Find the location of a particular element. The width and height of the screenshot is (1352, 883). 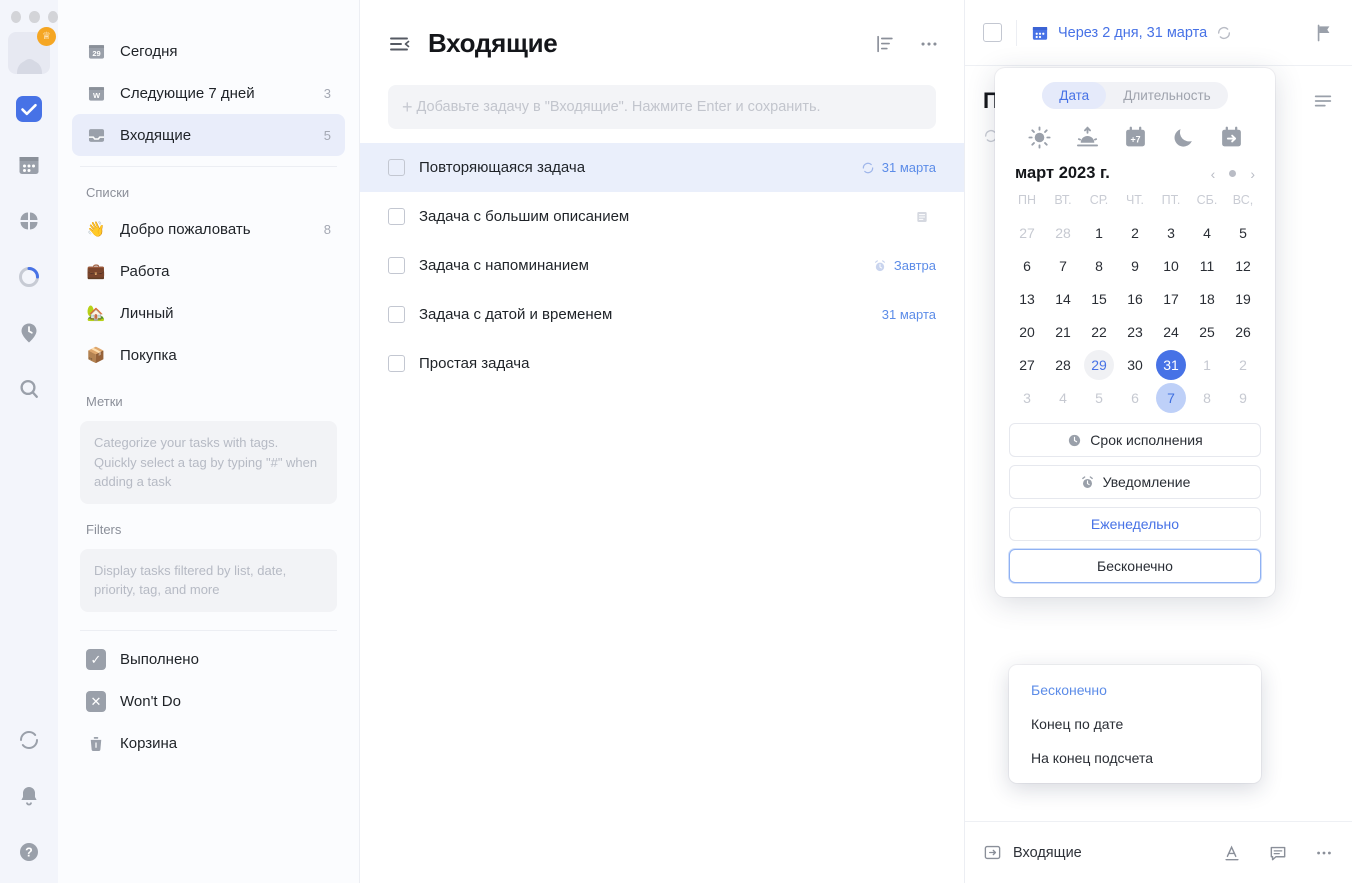

sidebar-item-inbox: Входящие 5 is located at coordinates (208, 135).